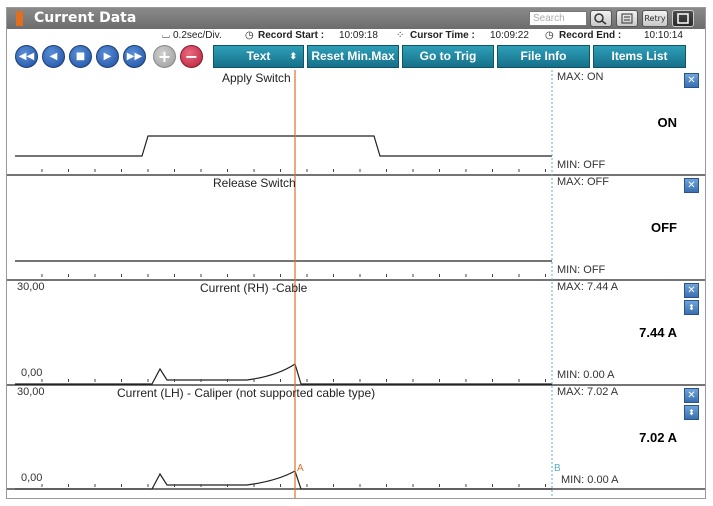 Image resolution: width=713 pixels, height=506 pixels. Describe the element at coordinates (590, 35) in the screenshot. I see `record-end-label: Record End :` at that location.